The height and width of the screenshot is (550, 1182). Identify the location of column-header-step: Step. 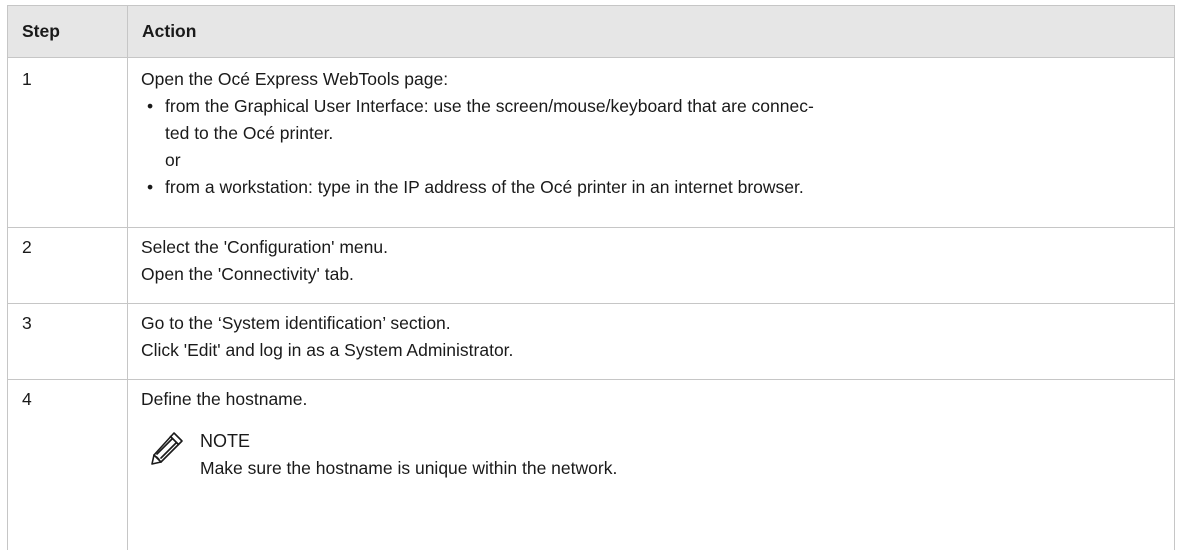
(67, 31).